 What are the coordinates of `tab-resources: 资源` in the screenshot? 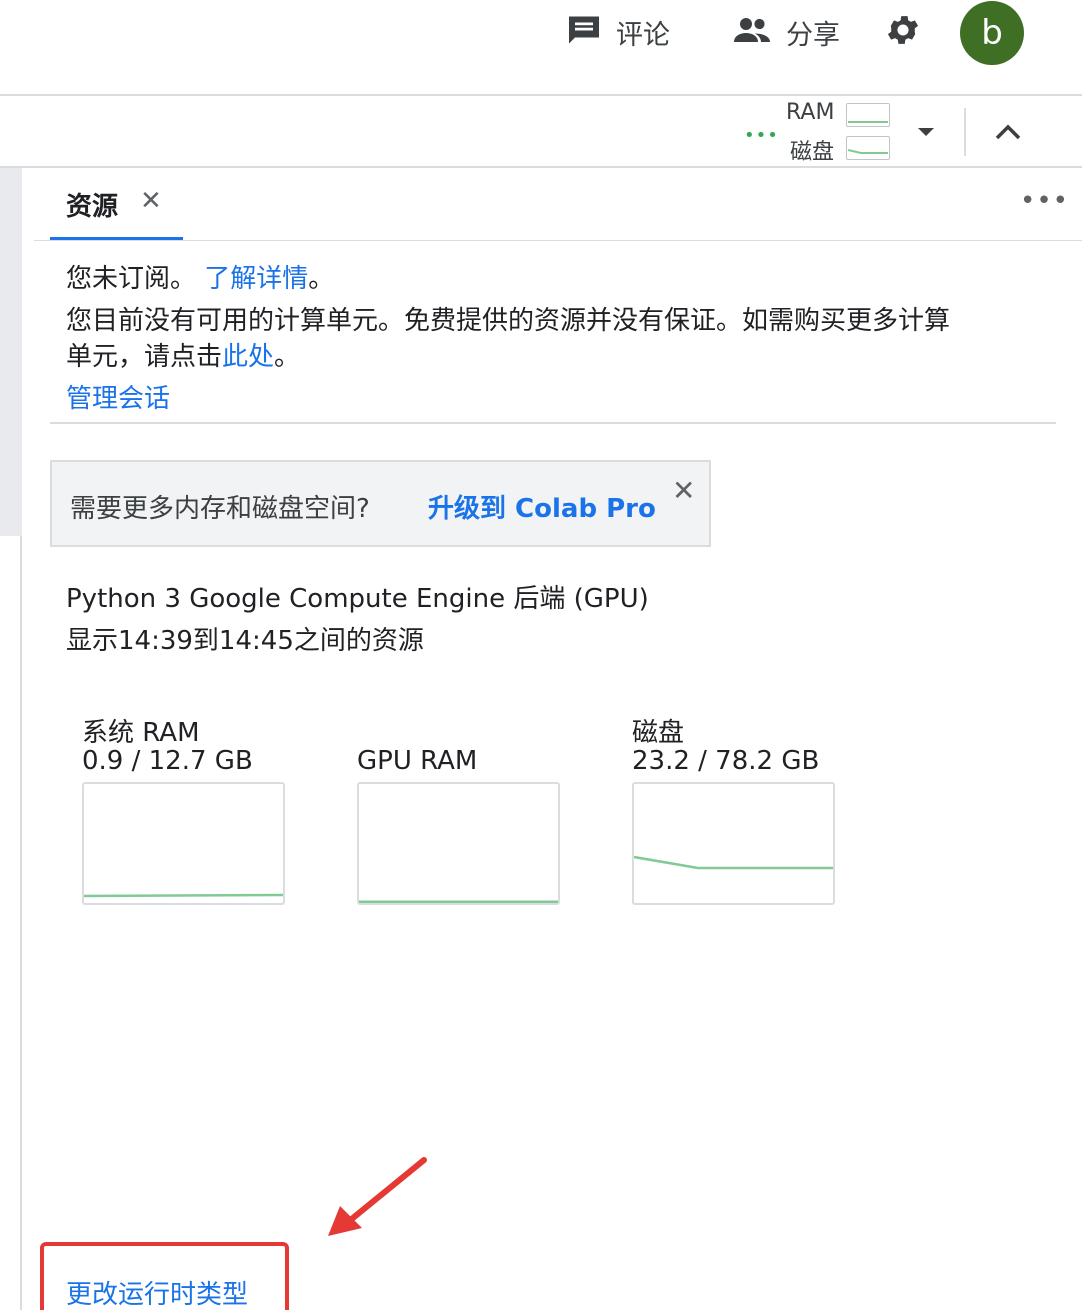 It's located at (92, 204).